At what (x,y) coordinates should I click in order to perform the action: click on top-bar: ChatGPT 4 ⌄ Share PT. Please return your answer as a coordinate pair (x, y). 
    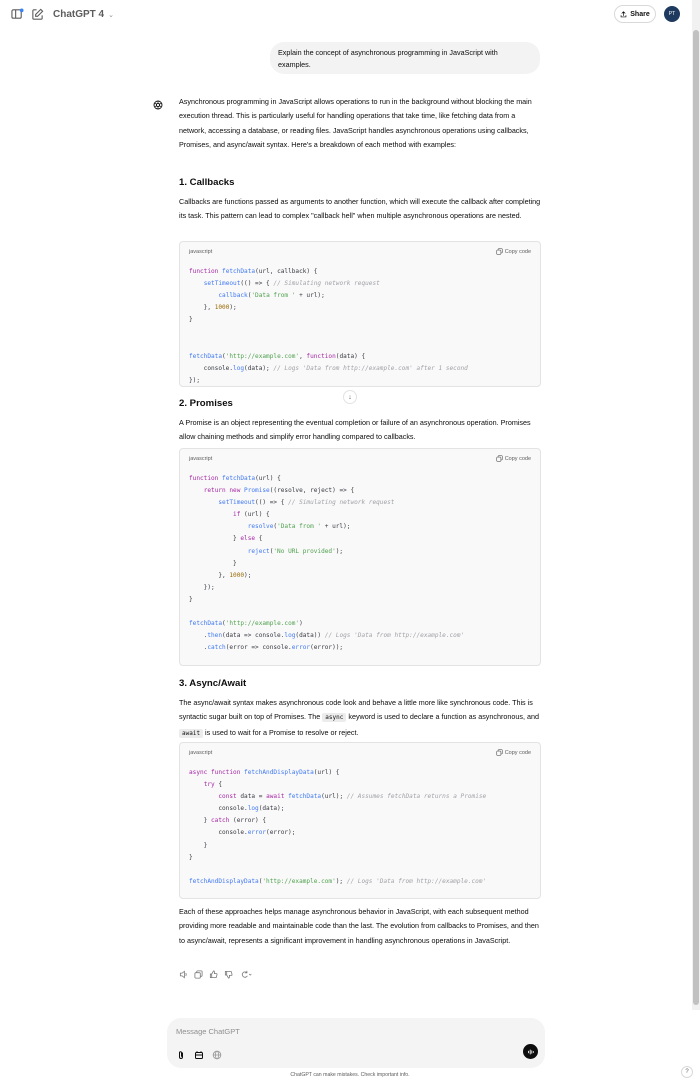
    Looking at the image, I should click on (350, 15).